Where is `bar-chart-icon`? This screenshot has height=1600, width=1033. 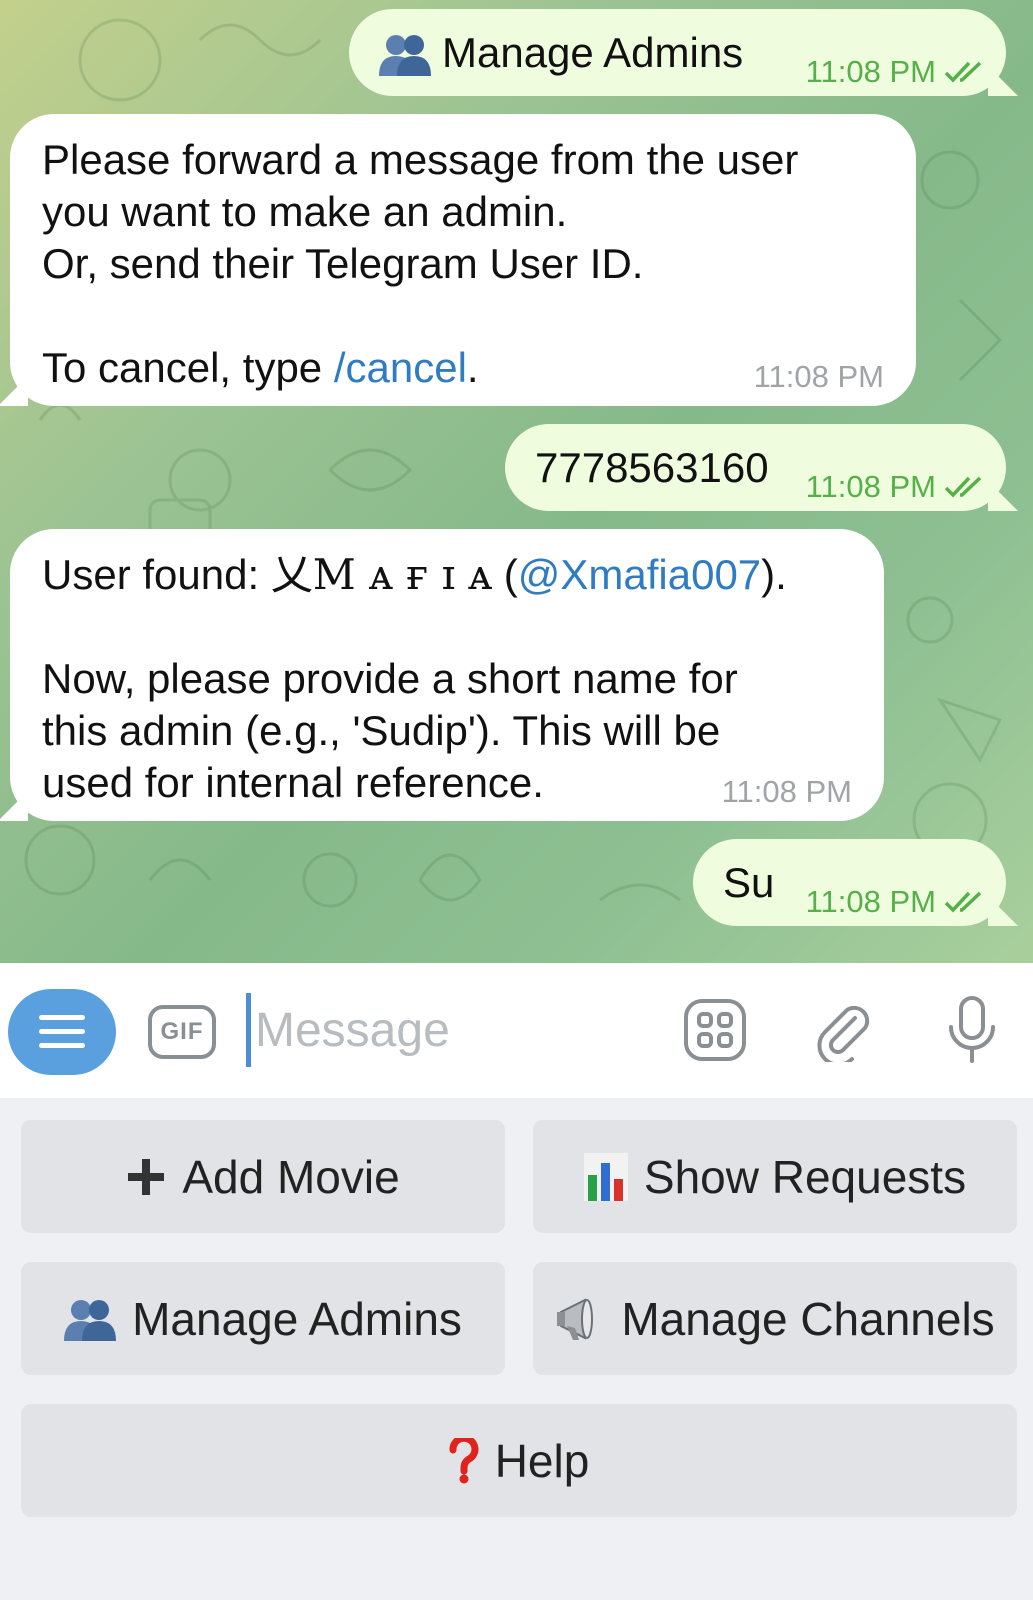 bar-chart-icon is located at coordinates (605, 1176).